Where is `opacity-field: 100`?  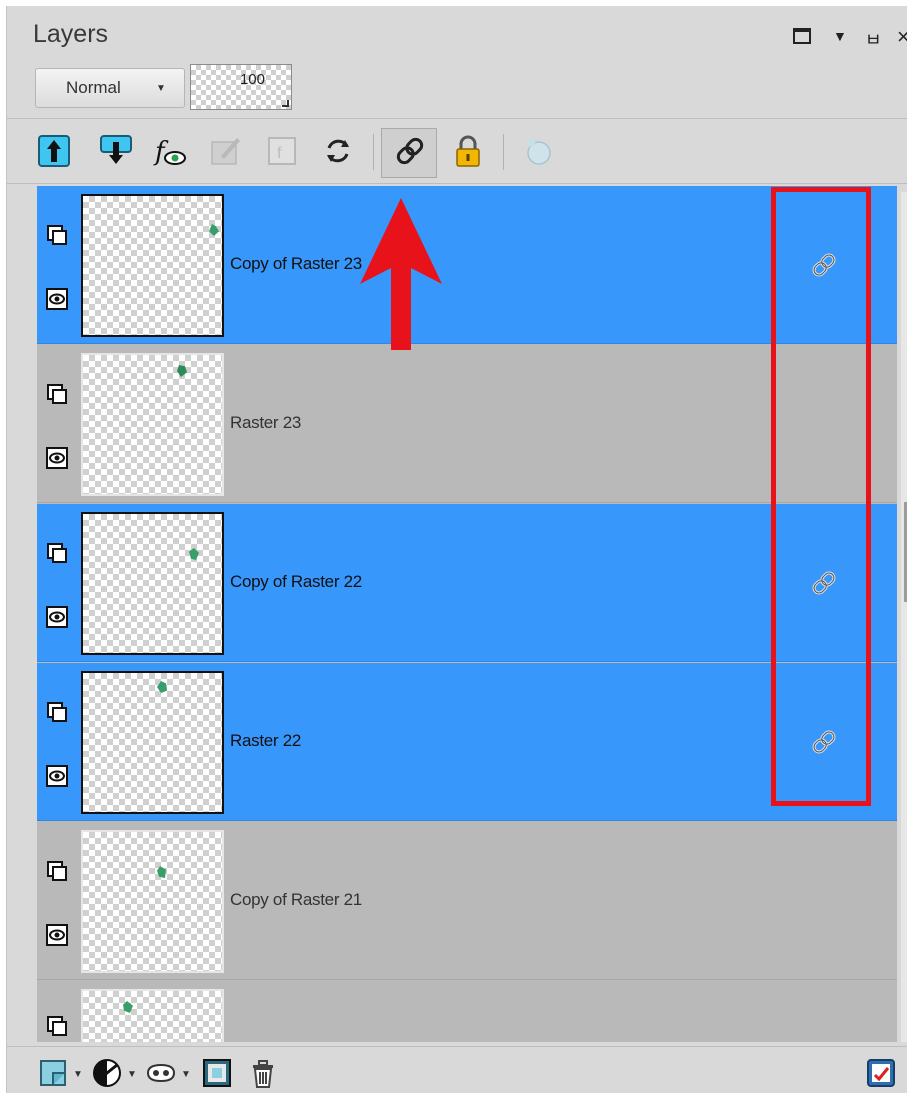 opacity-field: 100 is located at coordinates (241, 87).